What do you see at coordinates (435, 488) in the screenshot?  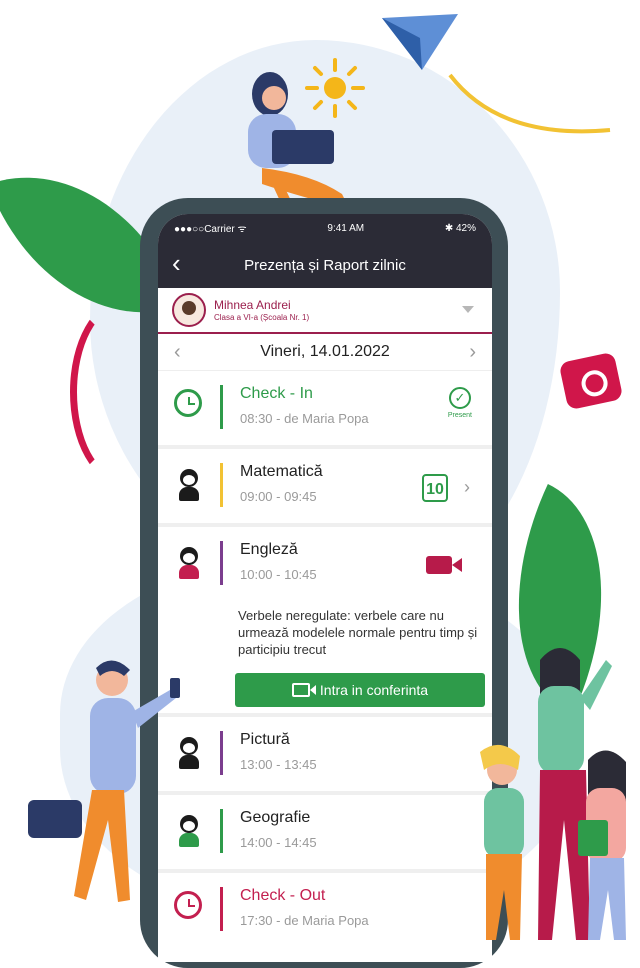 I see `grade-badge: 10` at bounding box center [435, 488].